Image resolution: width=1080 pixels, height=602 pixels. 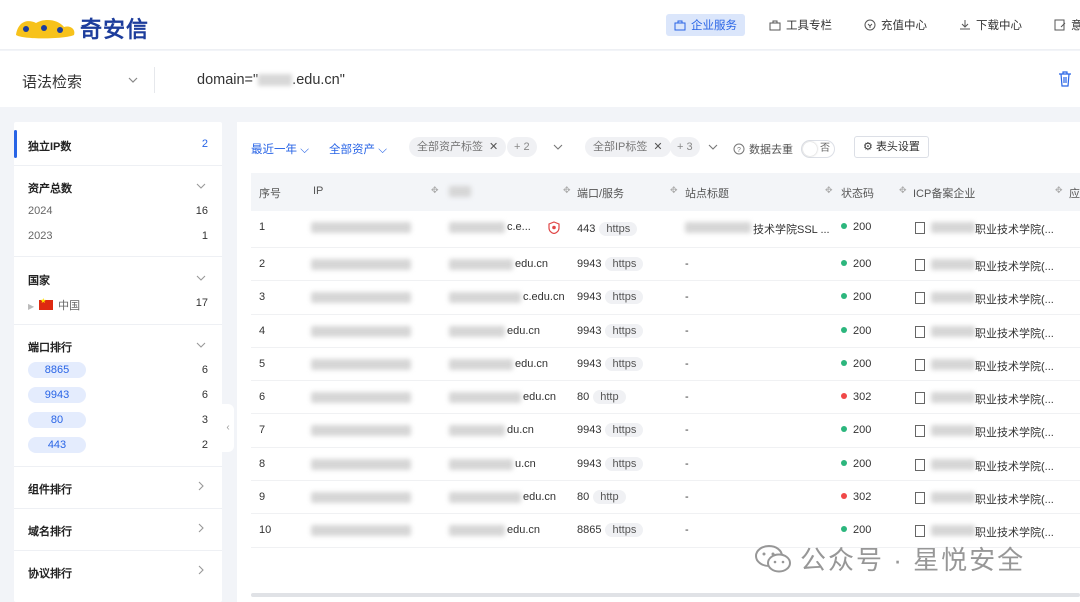 What do you see at coordinates (601, 397) in the screenshot?
I see `row-port-service: 80 http` at bounding box center [601, 397].